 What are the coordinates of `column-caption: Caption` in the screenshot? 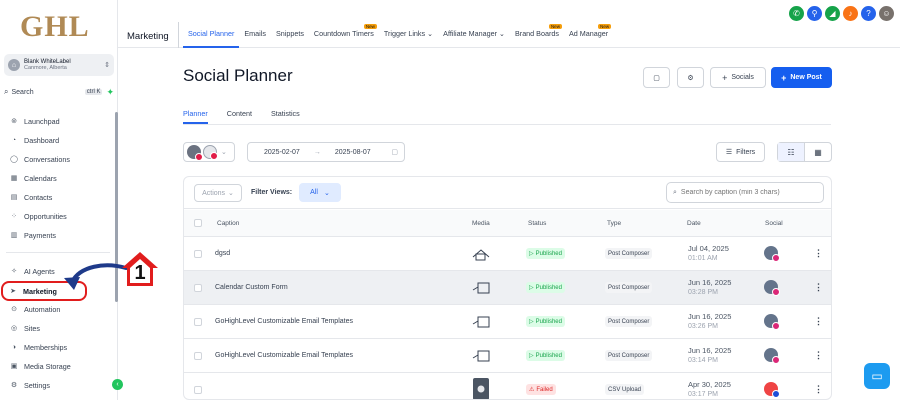 It's located at (228, 223).